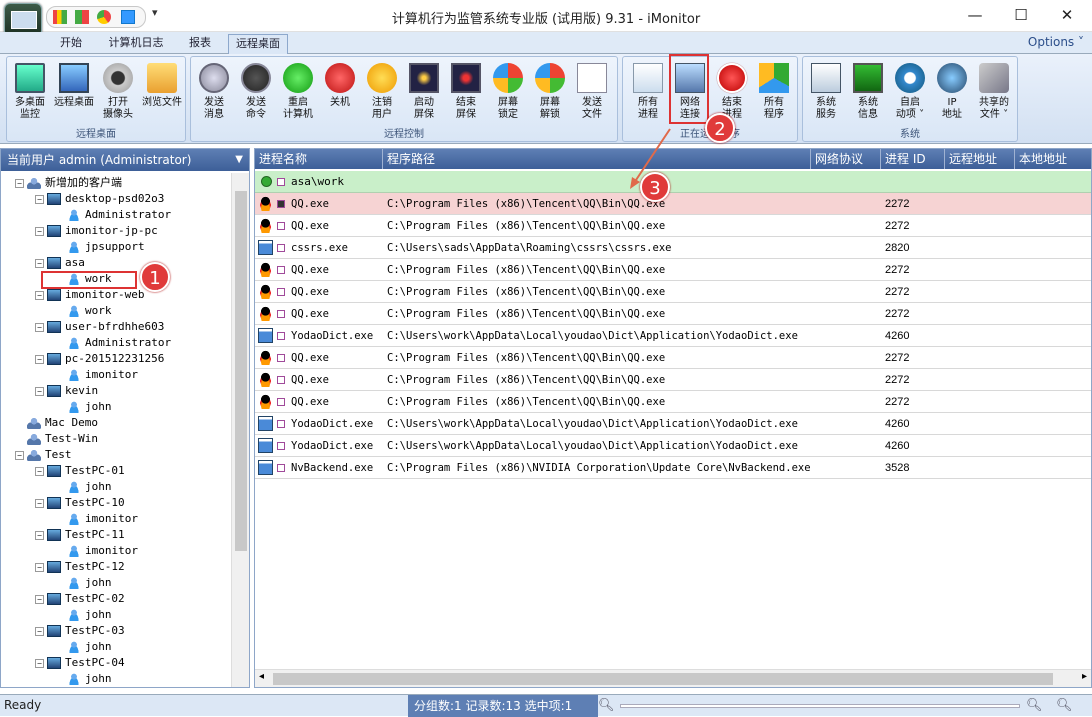 Image resolution: width=1092 pixels, height=717 pixels. I want to click on zoom-slider, so click(820, 706).